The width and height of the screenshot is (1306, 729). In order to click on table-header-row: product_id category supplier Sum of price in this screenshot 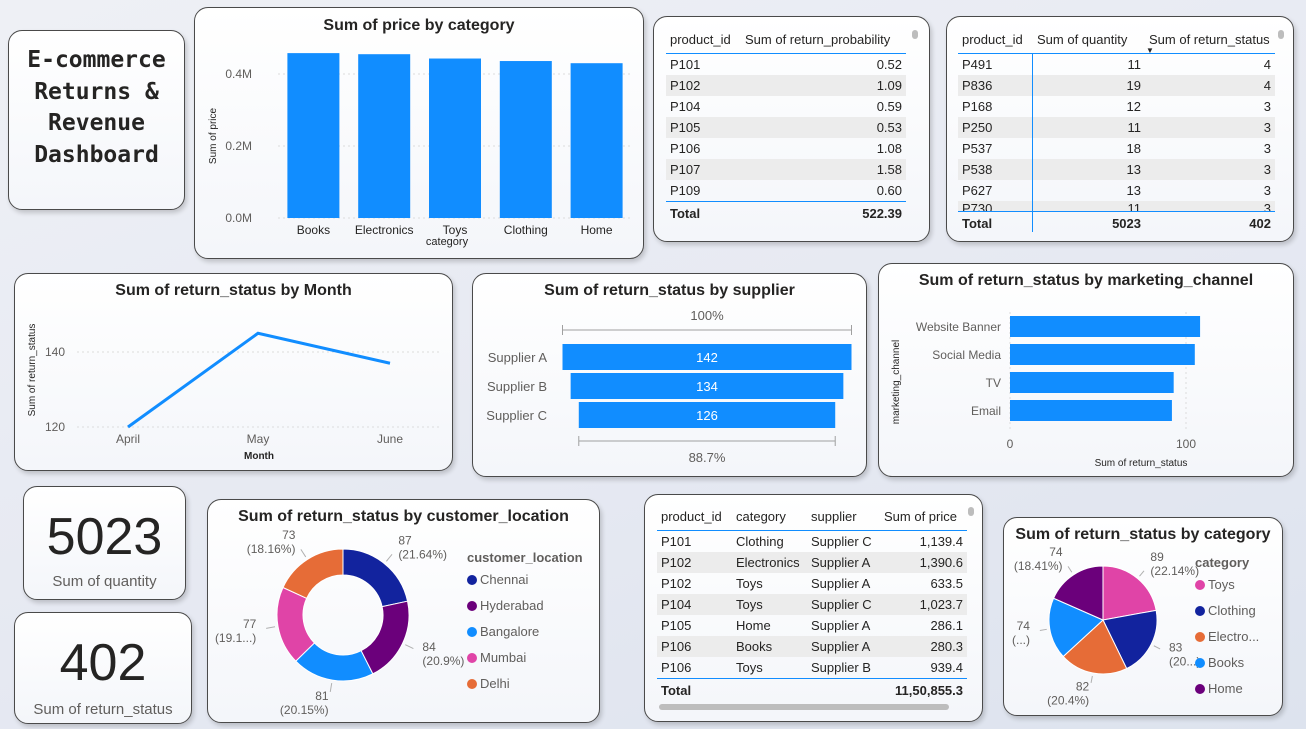, I will do `click(812, 517)`.